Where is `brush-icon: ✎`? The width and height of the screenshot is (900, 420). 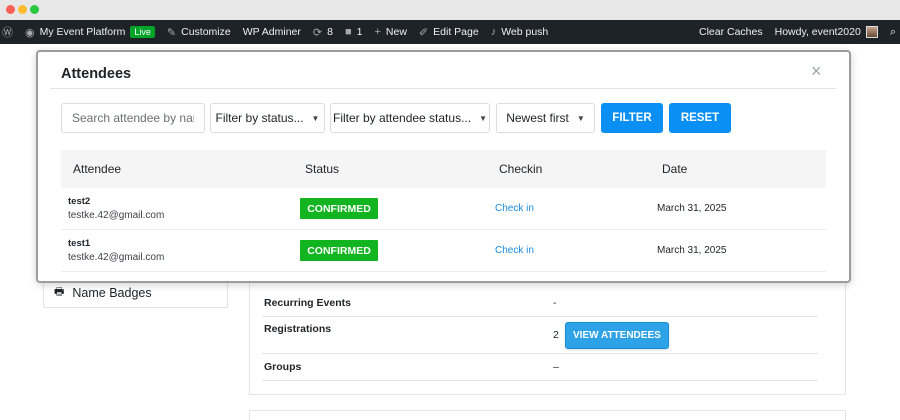 brush-icon: ✎ is located at coordinates (171, 32).